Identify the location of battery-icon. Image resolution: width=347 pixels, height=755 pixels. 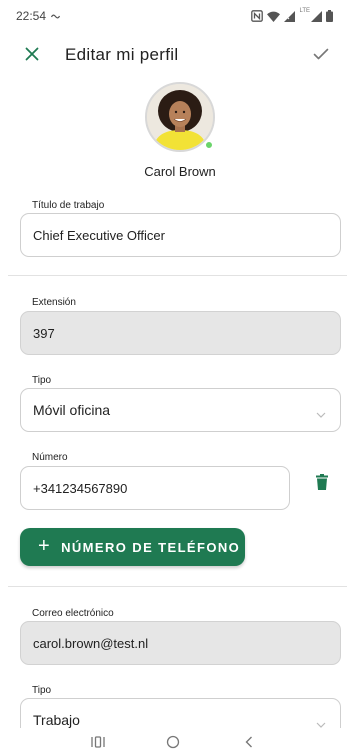
(329, 16).